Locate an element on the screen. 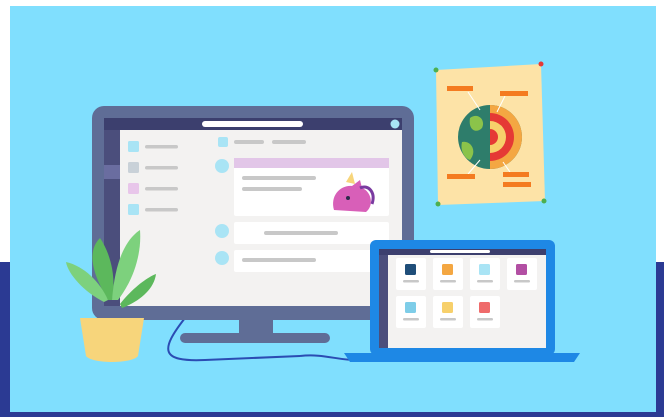 The image size is (664, 417). earth-layers-poster-icon is located at coordinates (490, 134).